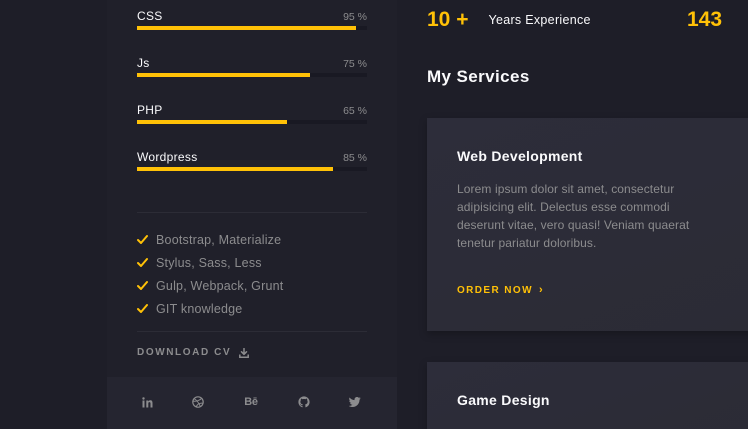 This screenshot has height=429, width=748. I want to click on counter-label: Years Experience, so click(539, 20).